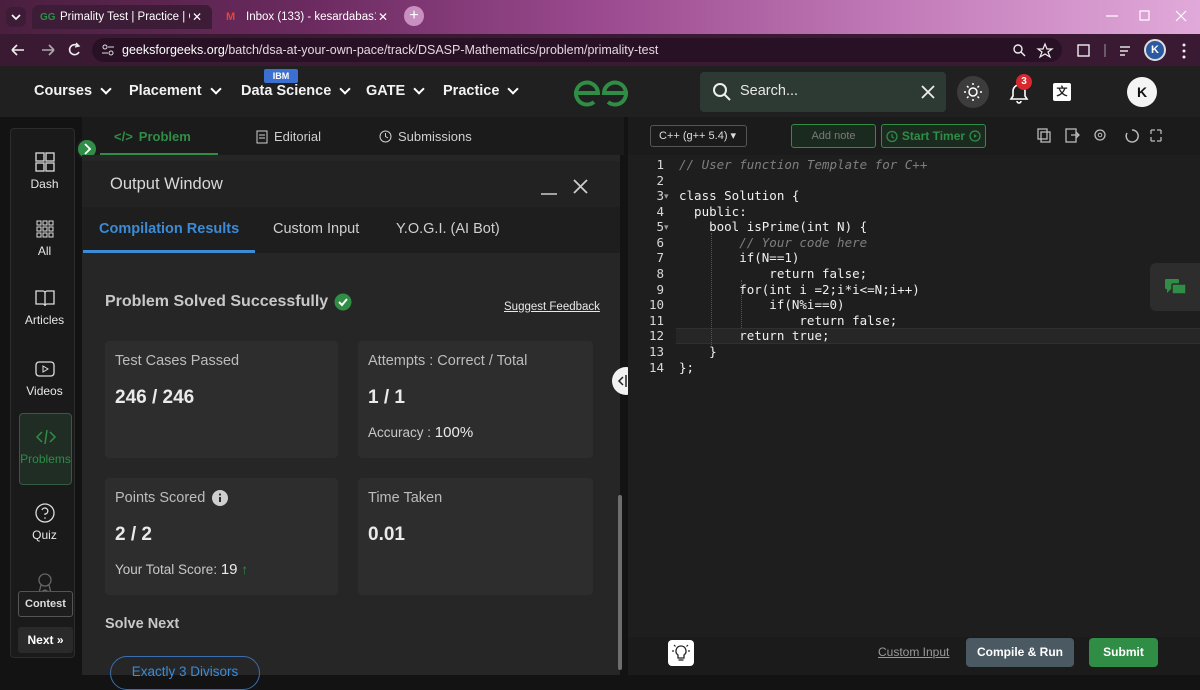  Describe the element at coordinates (425, 136) in the screenshot. I see `tab-submissions: Submissions` at that location.